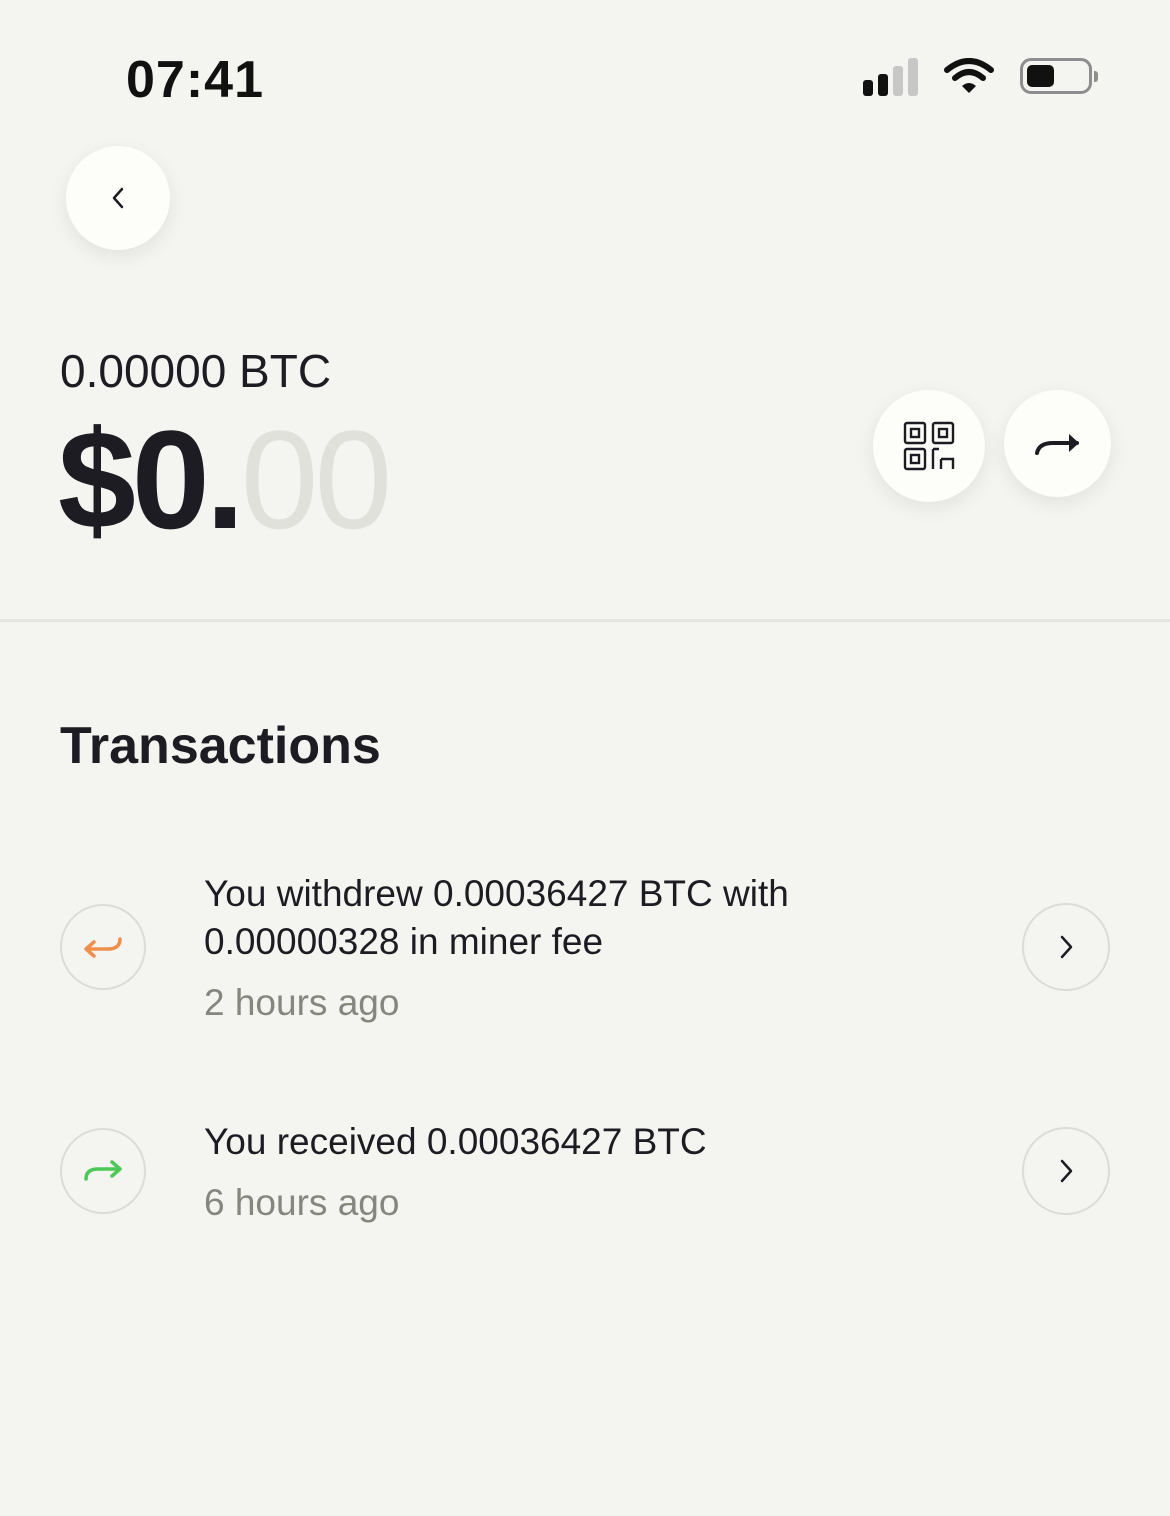 Image resolution: width=1170 pixels, height=1516 pixels. I want to click on status-time: 07:41, so click(195, 80).